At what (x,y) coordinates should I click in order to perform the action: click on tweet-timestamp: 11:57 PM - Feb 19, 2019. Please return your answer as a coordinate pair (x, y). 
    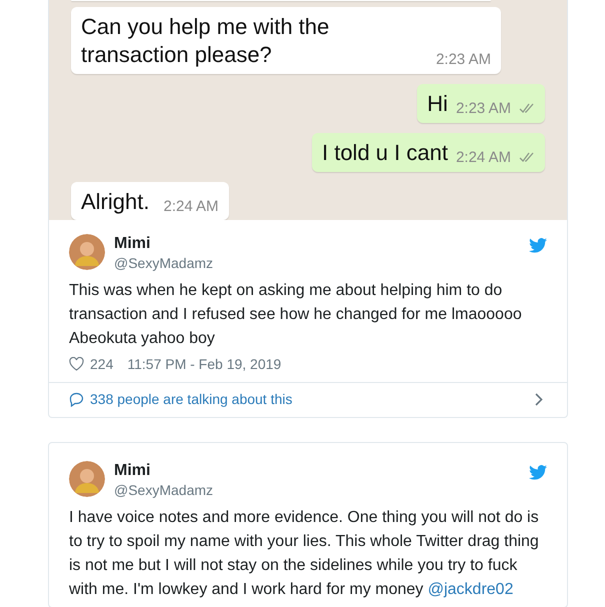
    Looking at the image, I should click on (204, 364).